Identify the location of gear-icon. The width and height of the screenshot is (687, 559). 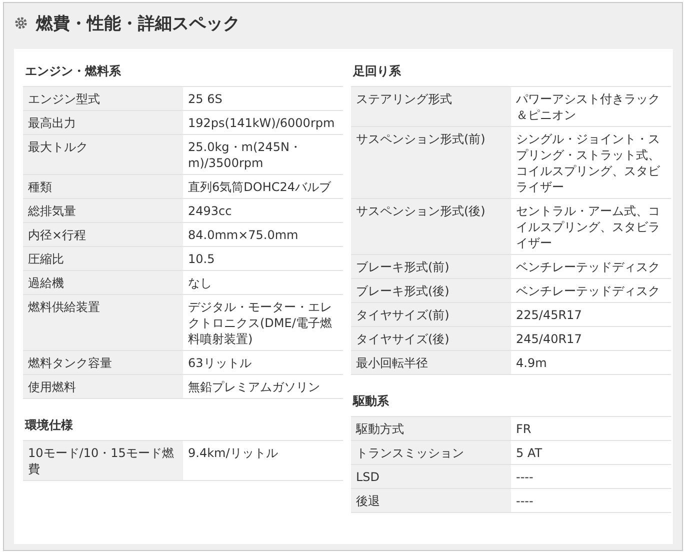
(21, 23).